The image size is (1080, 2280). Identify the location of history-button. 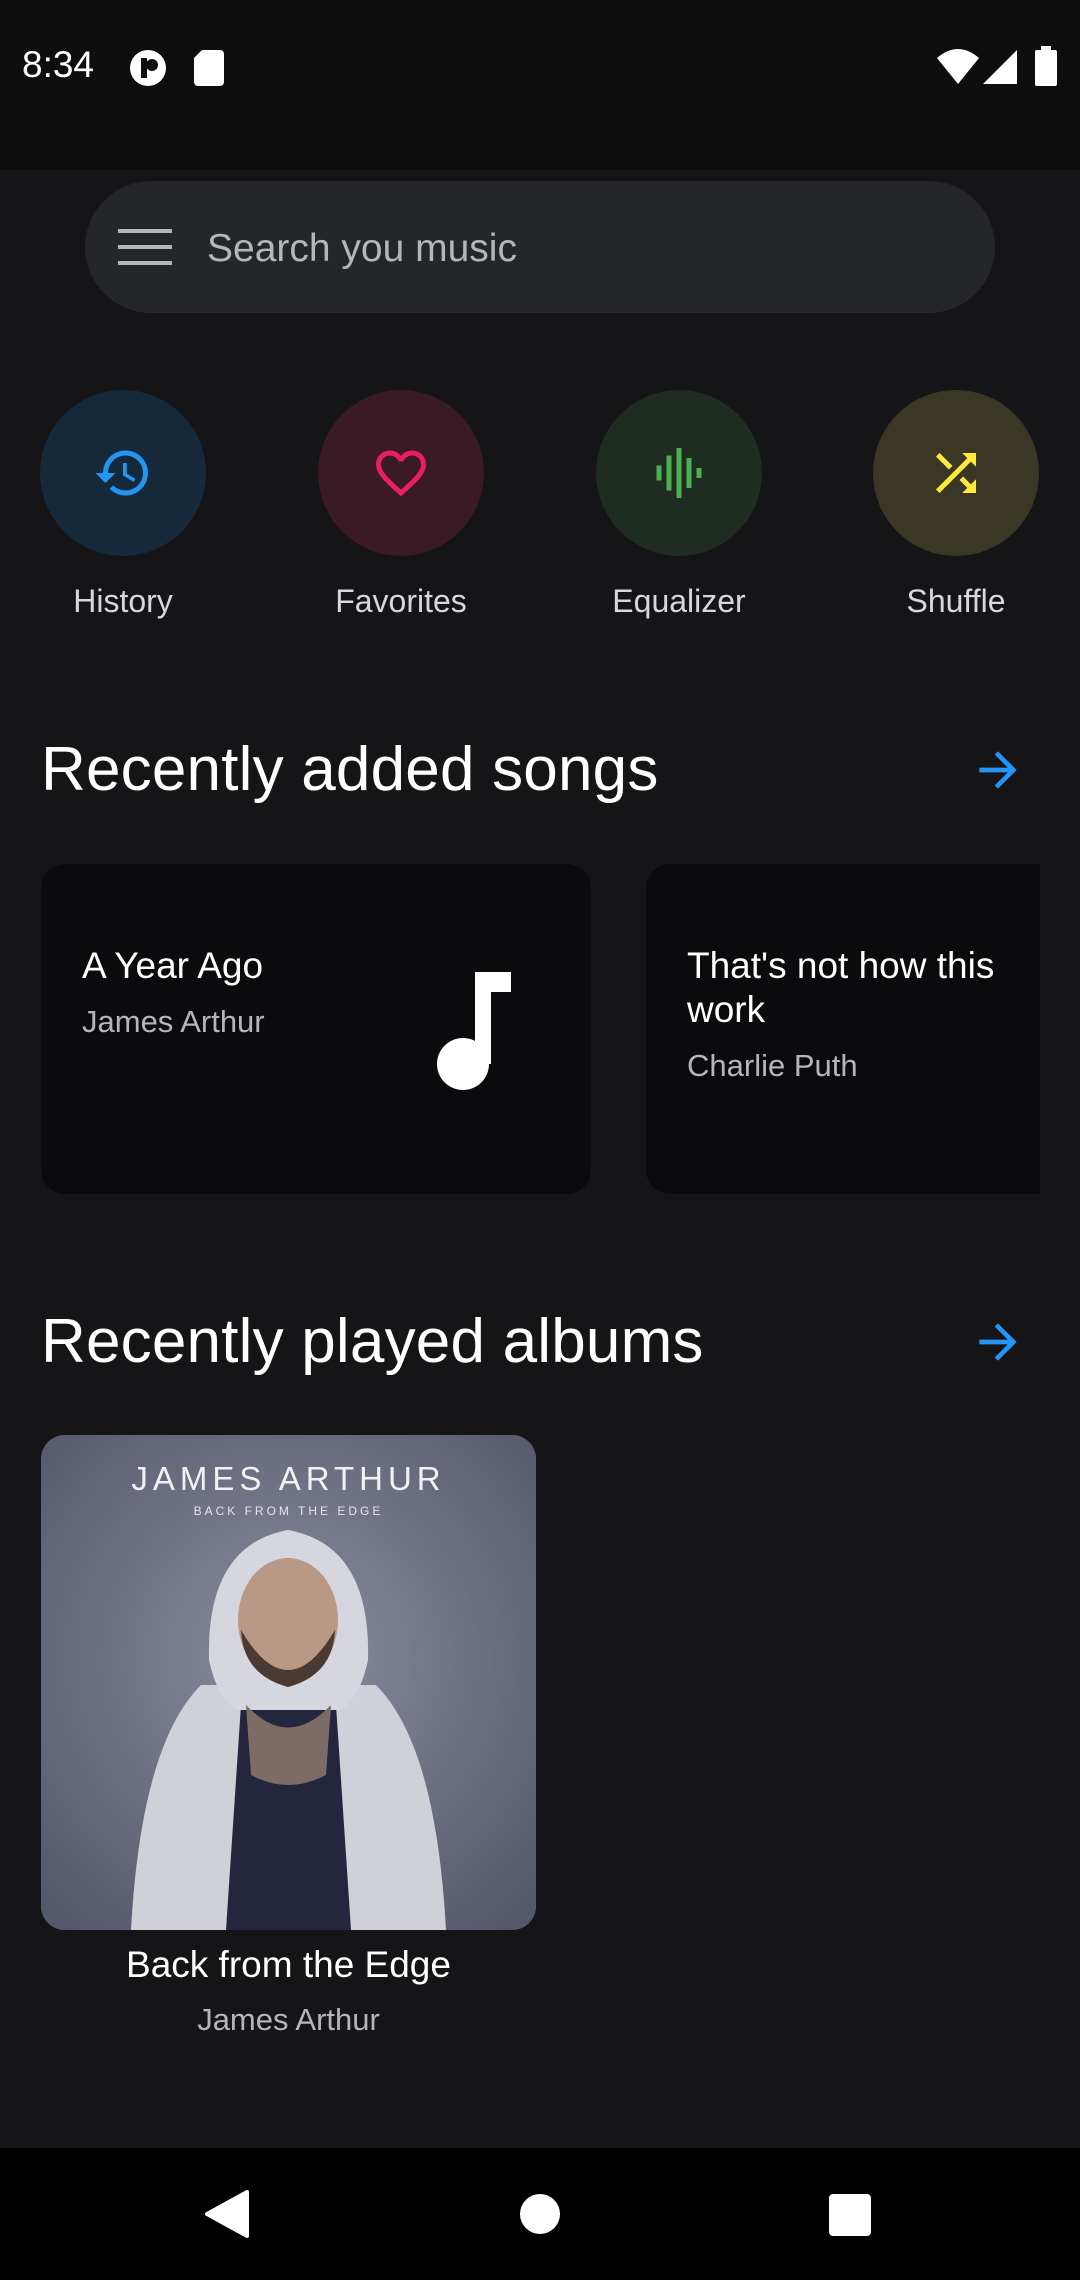
(123, 473).